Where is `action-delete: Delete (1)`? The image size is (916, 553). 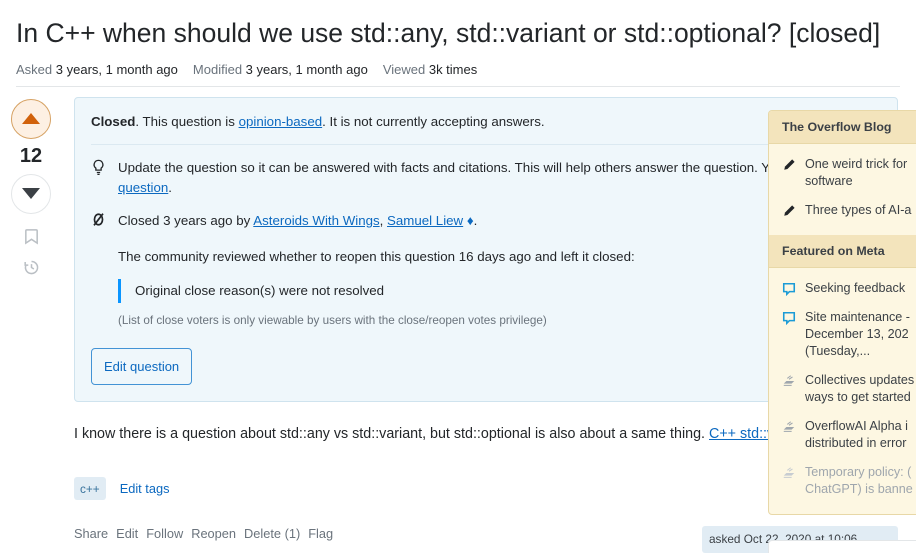 action-delete: Delete (1) is located at coordinates (272, 533).